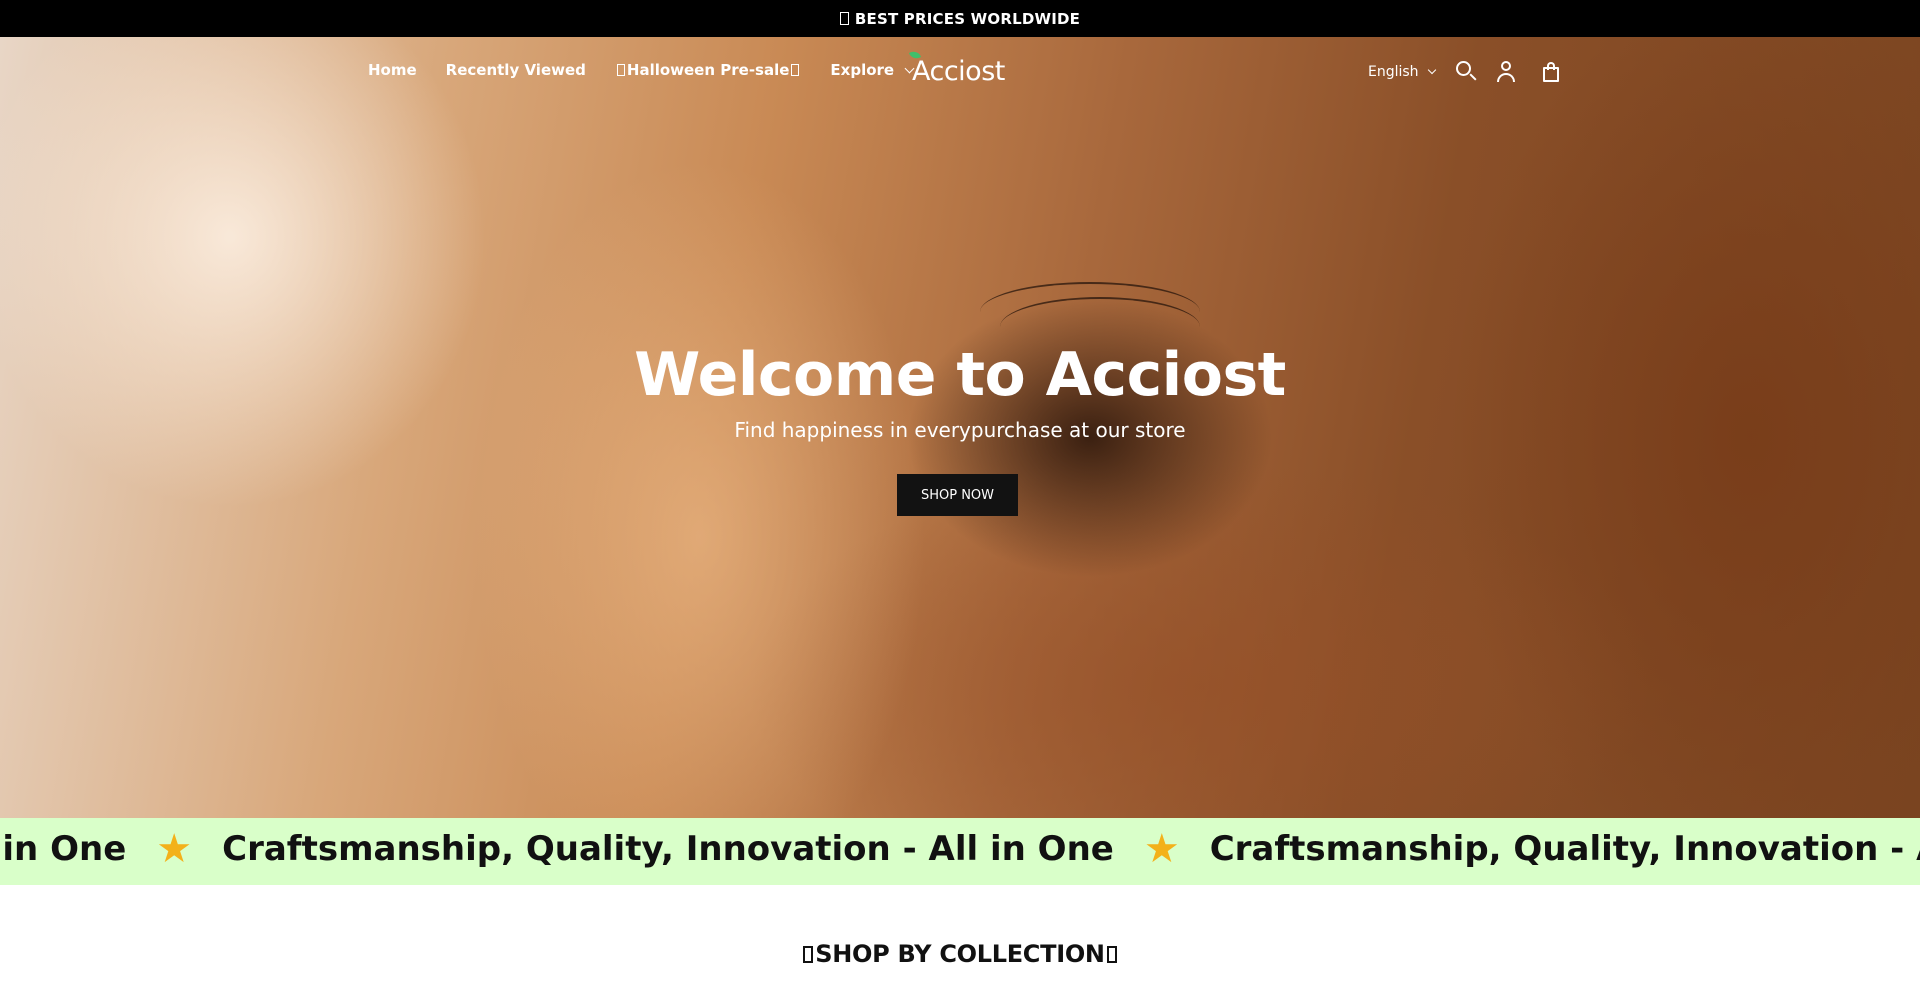 This screenshot has height=993, width=1920. I want to click on account-icon, so click(1506, 72).